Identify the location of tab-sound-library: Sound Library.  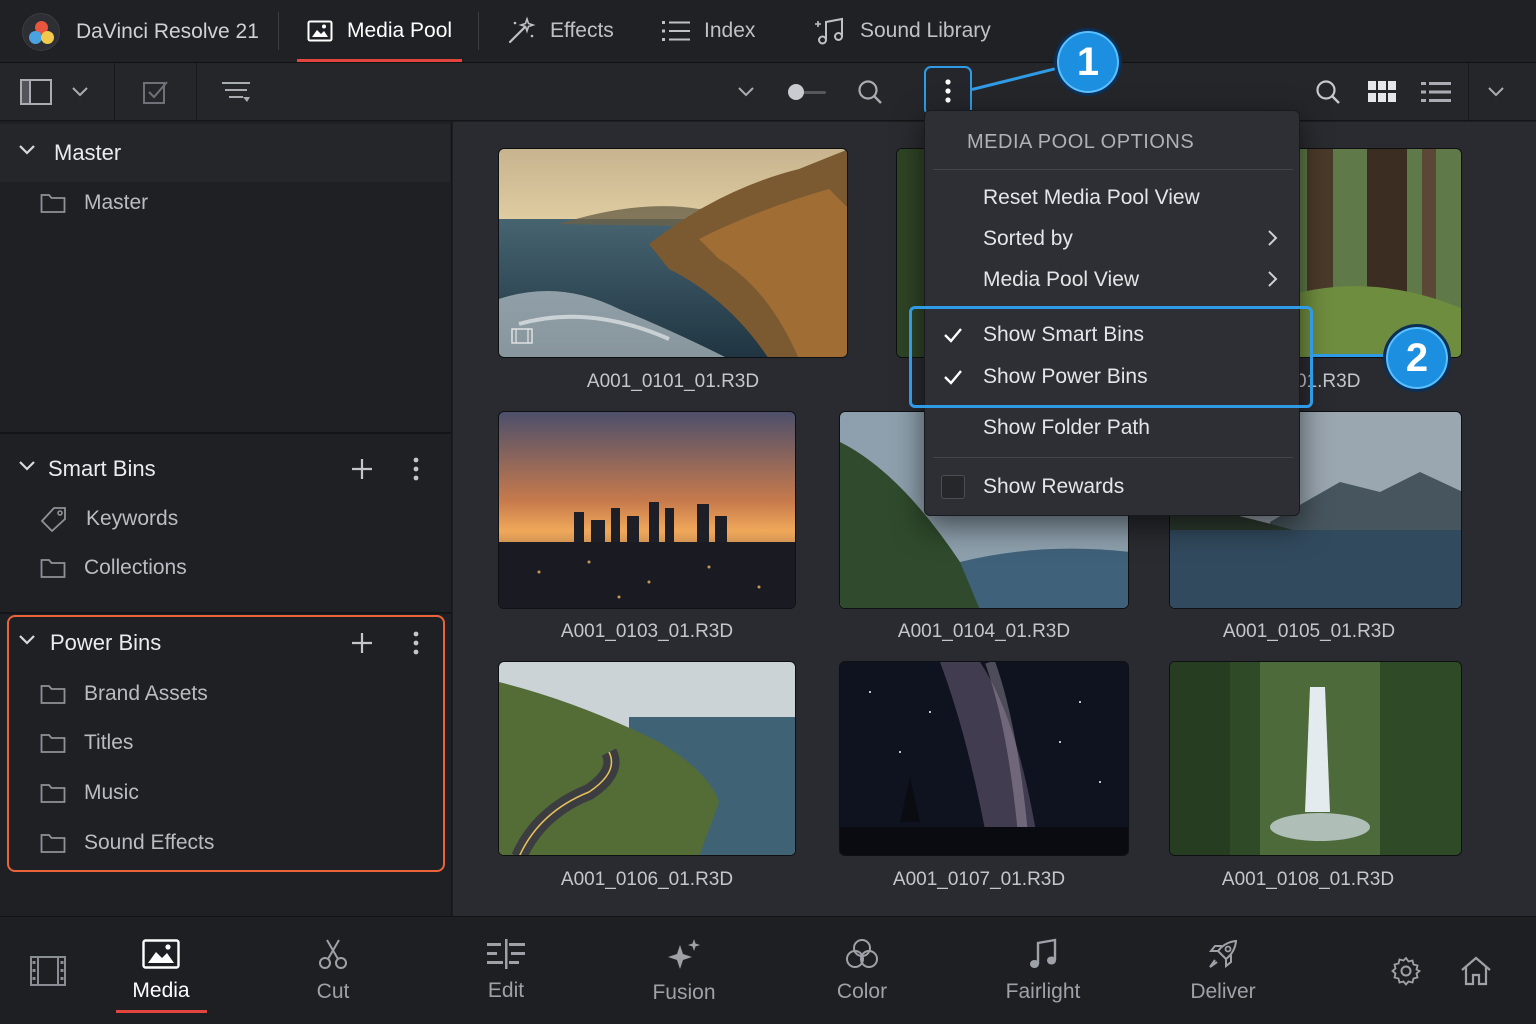
(901, 31).